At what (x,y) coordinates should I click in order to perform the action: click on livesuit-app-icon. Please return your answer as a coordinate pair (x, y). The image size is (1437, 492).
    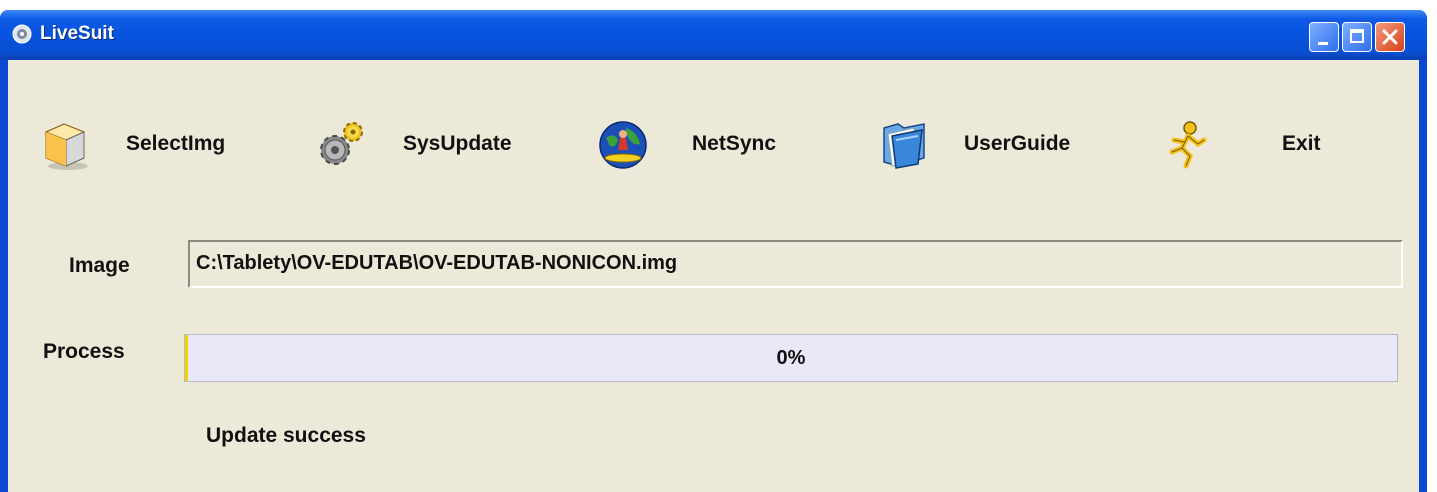
    Looking at the image, I should click on (22, 34).